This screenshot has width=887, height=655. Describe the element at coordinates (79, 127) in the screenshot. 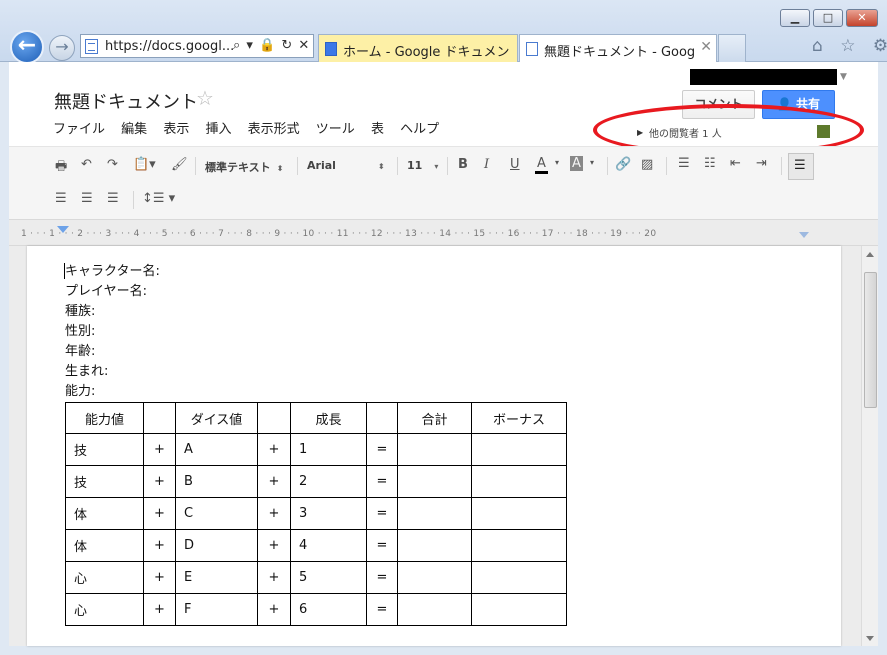

I see `menu-file: ファイル` at that location.